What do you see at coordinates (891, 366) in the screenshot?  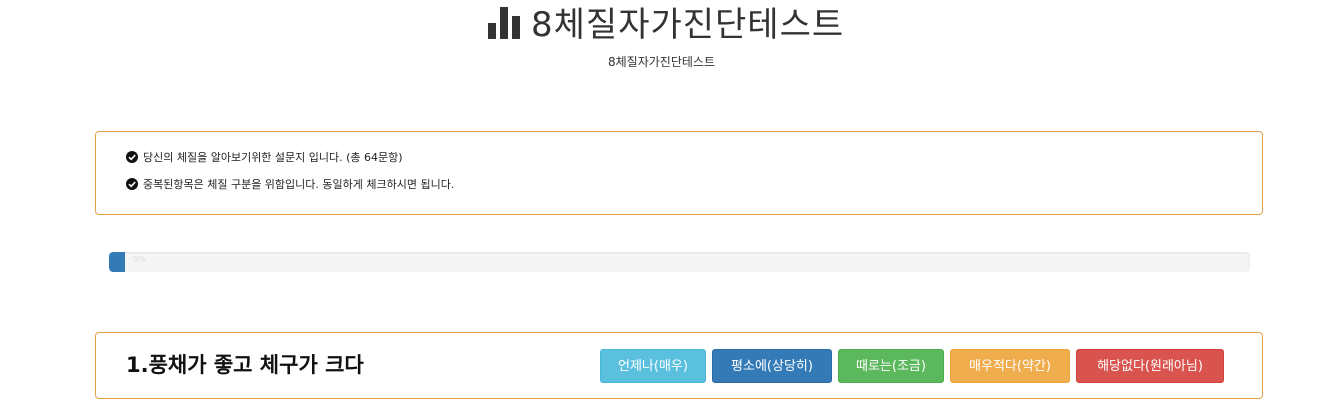 I see `answer-sometimes-button: 때로는(조금)` at bounding box center [891, 366].